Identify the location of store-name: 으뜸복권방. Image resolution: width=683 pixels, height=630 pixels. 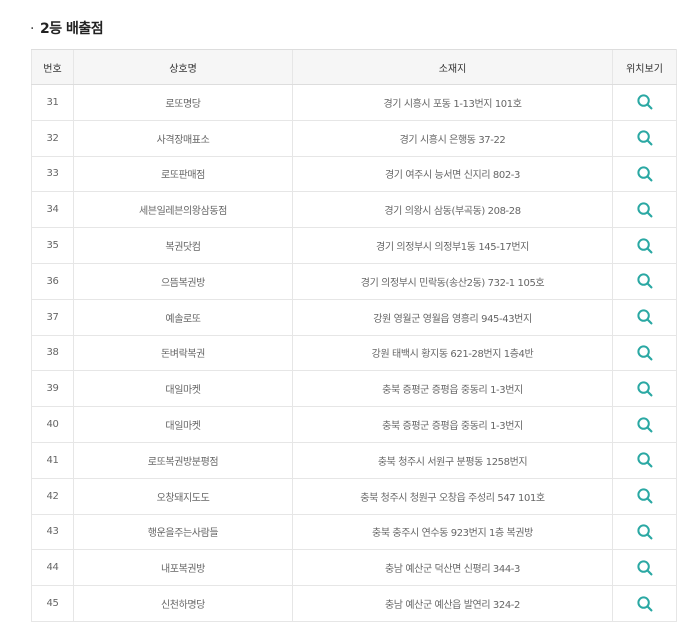
(183, 281).